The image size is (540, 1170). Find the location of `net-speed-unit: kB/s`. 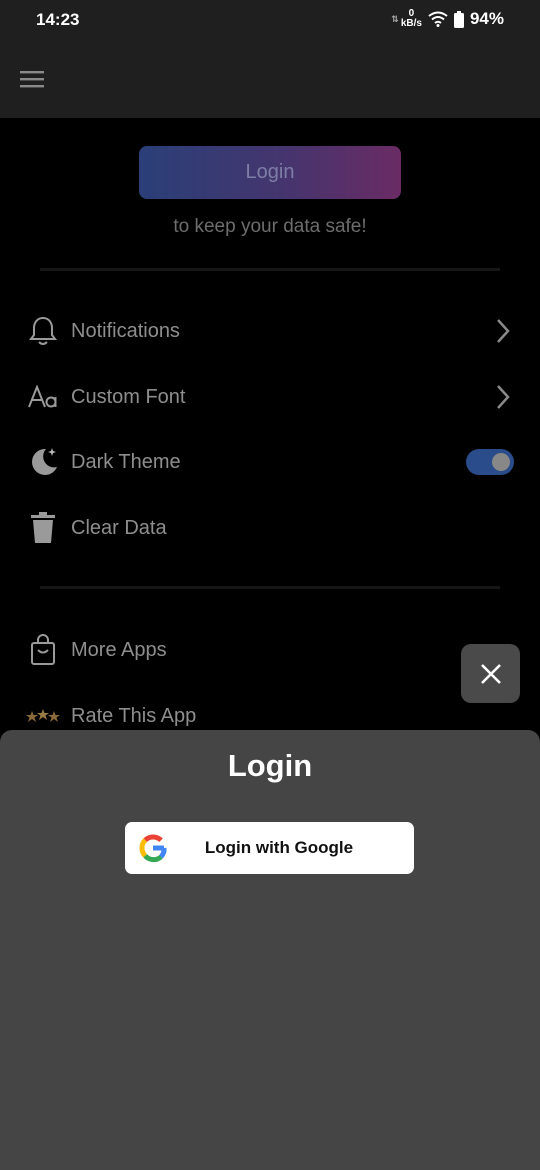

net-speed-unit: kB/s is located at coordinates (411, 23).